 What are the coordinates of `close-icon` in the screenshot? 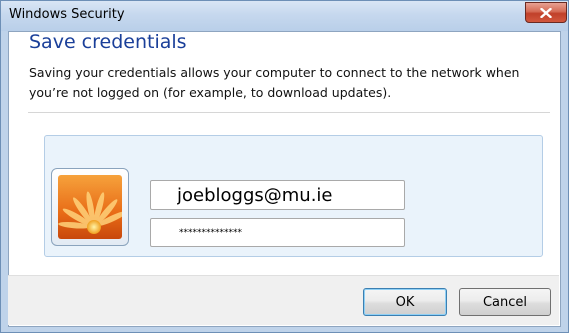 It's located at (546, 12).